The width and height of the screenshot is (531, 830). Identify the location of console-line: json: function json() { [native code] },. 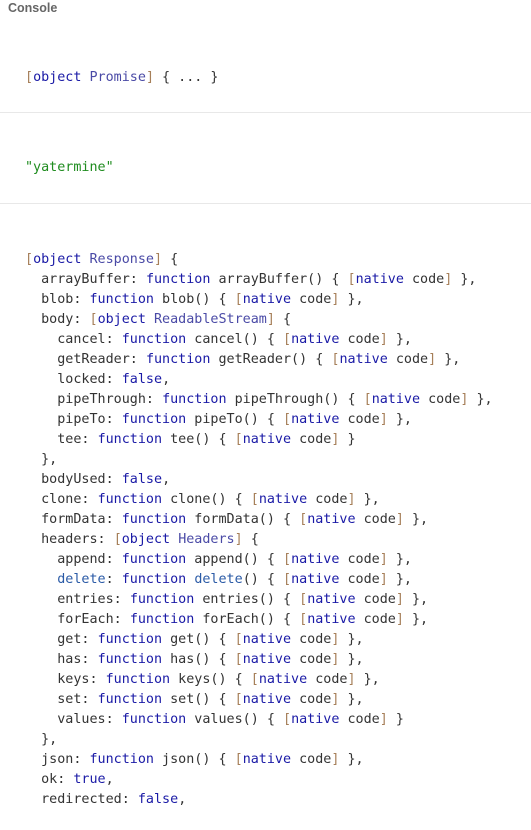
(194, 759).